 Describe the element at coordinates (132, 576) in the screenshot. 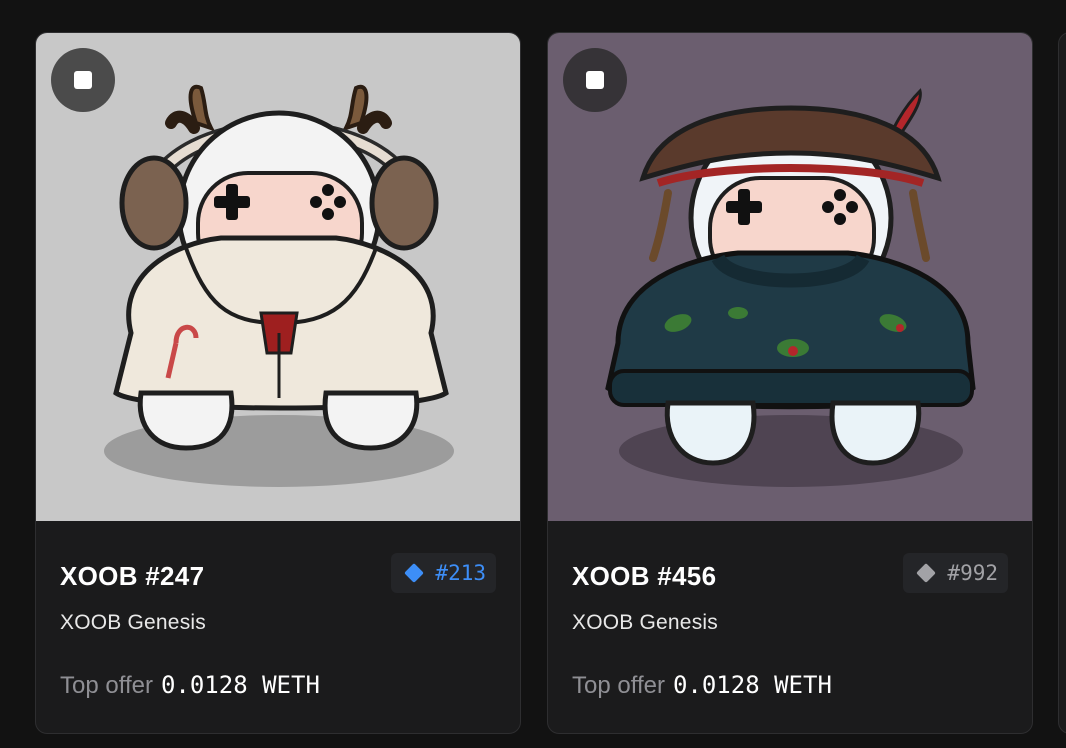

I see `nft-title: XOOB #247` at that location.